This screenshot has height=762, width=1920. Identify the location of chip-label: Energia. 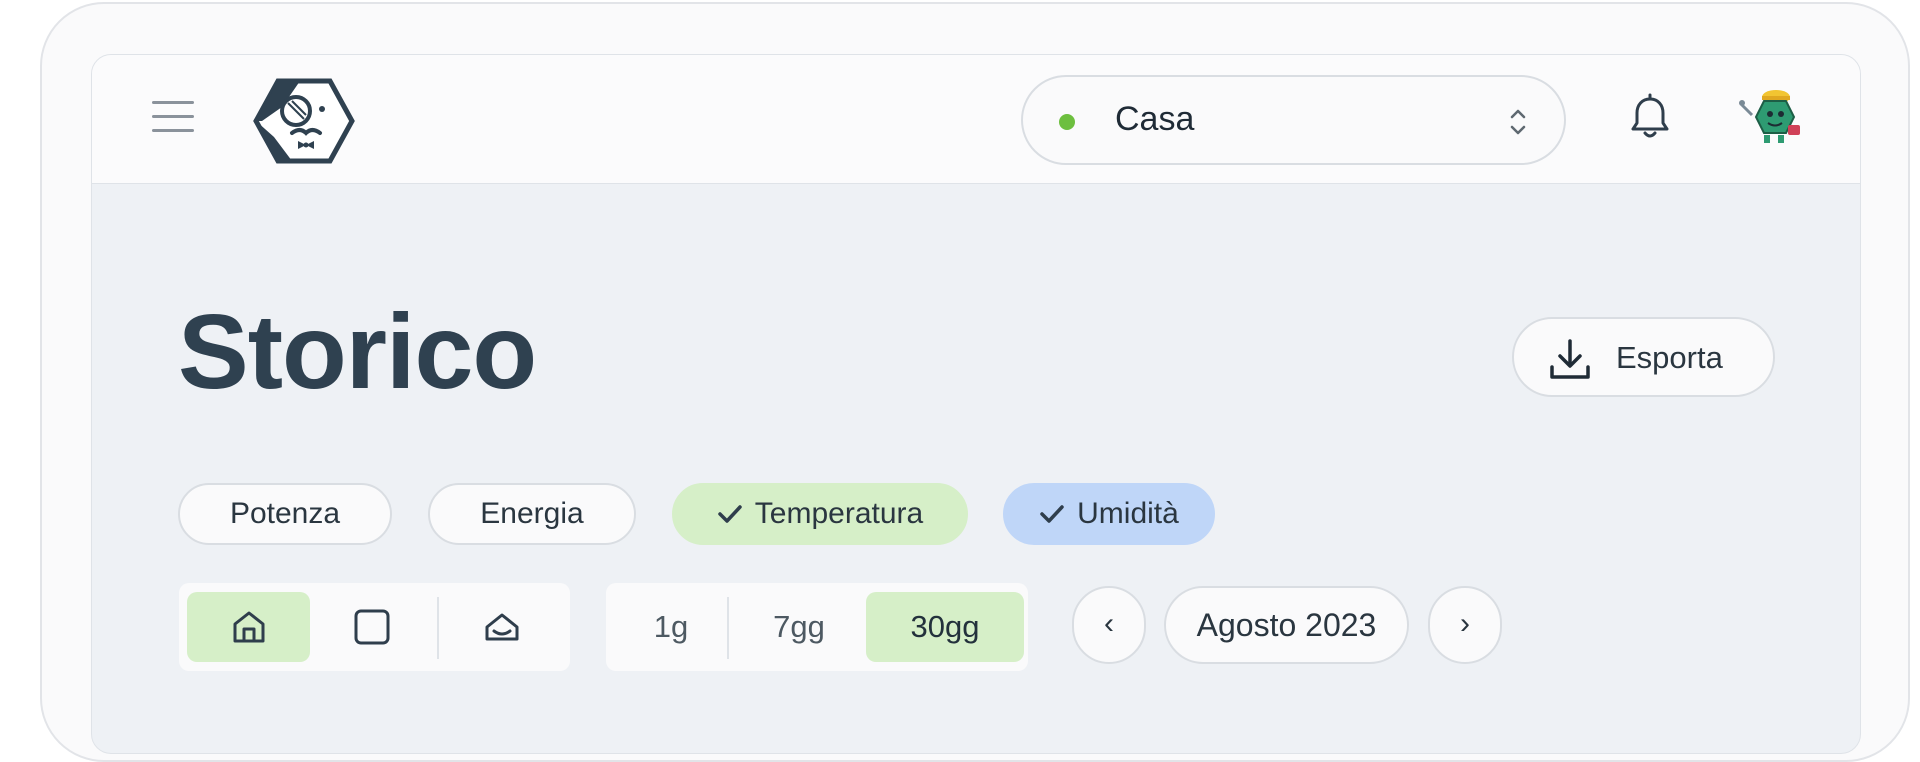
(532, 513).